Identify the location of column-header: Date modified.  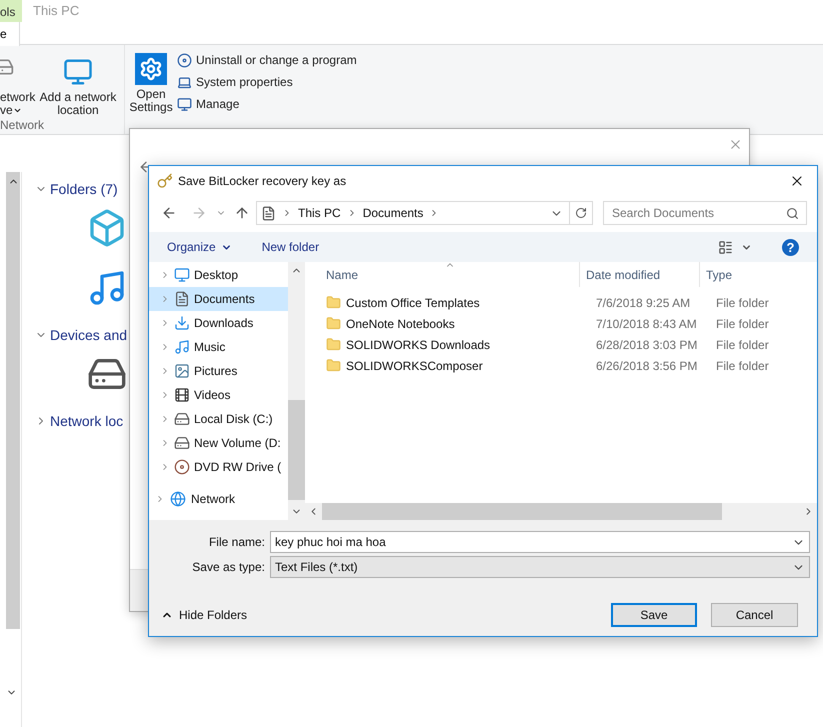
(640, 274).